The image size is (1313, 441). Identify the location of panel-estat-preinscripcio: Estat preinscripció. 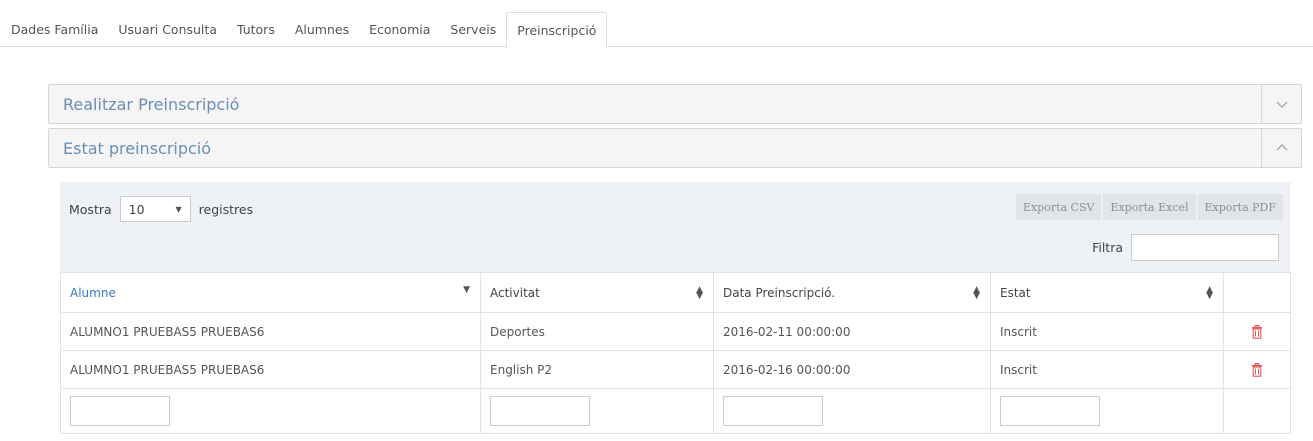
(675, 148).